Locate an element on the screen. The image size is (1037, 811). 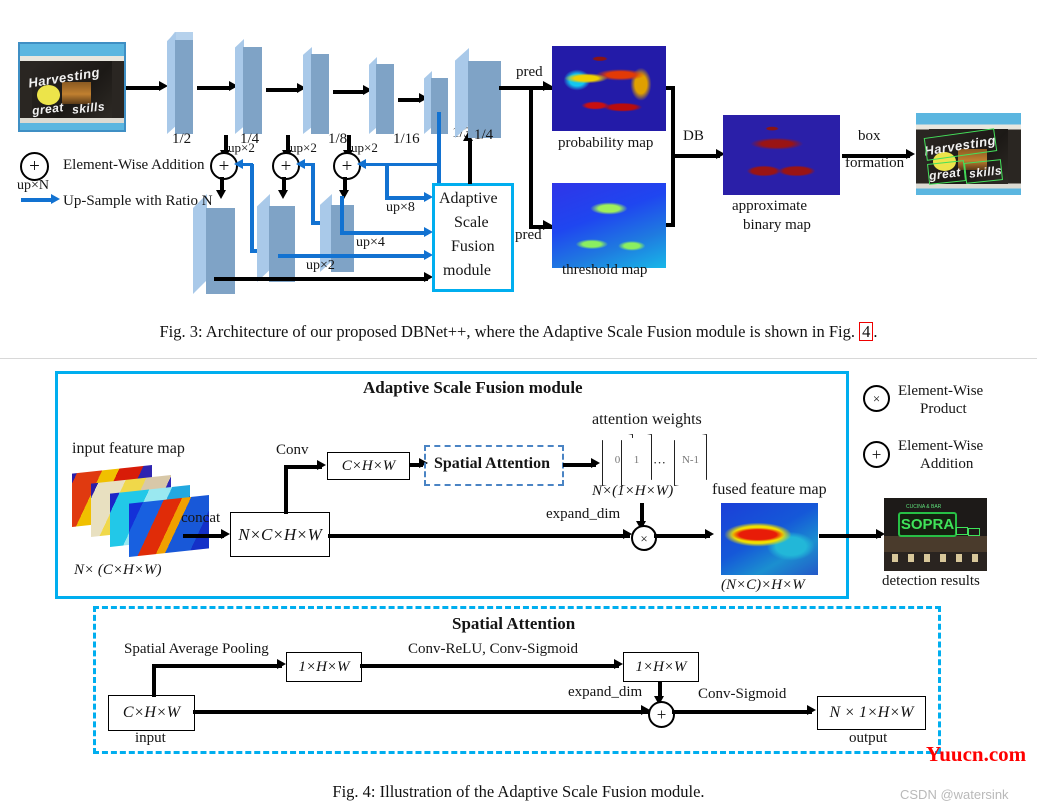
sa-addition-symbol: + is located at coordinates (661, 714).